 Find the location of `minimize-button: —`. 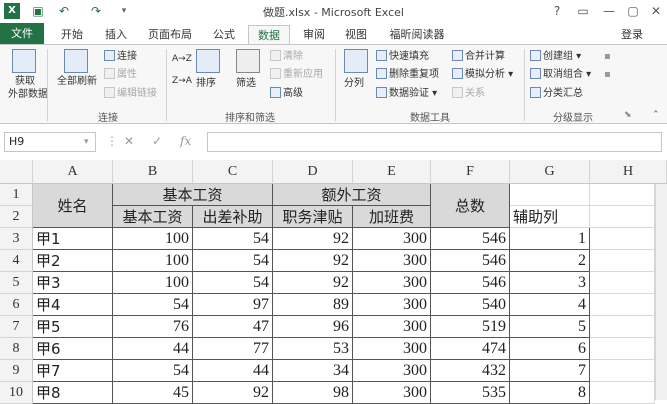

minimize-button: — is located at coordinates (609, 11).